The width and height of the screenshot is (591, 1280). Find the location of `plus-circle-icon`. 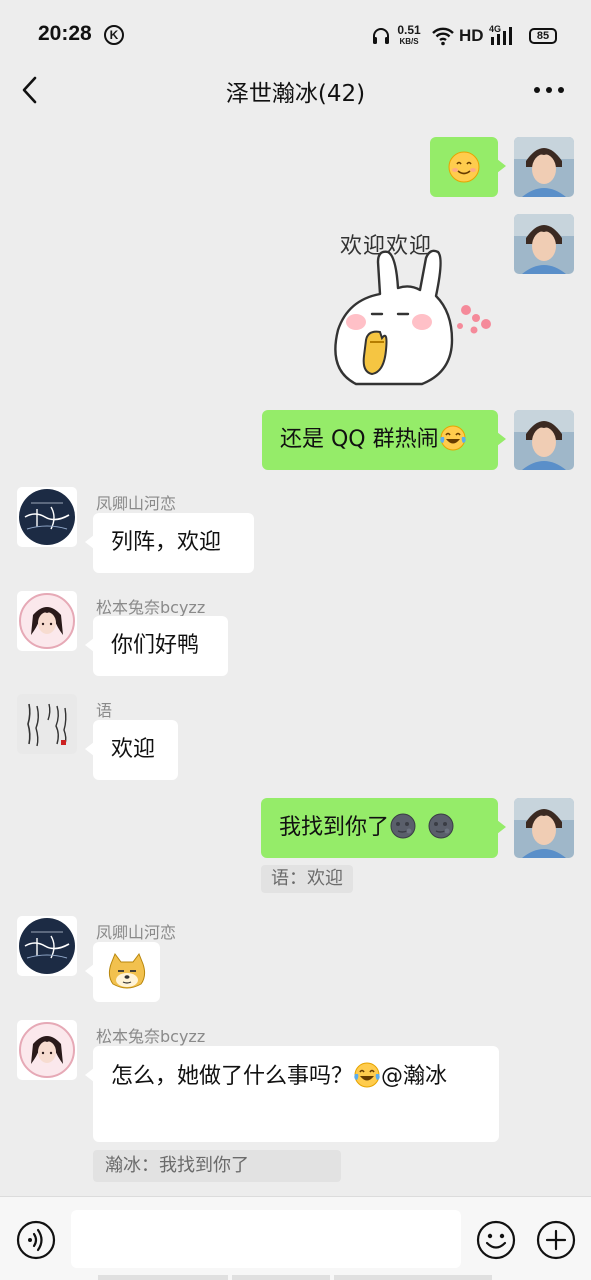

plus-circle-icon is located at coordinates (556, 1240).